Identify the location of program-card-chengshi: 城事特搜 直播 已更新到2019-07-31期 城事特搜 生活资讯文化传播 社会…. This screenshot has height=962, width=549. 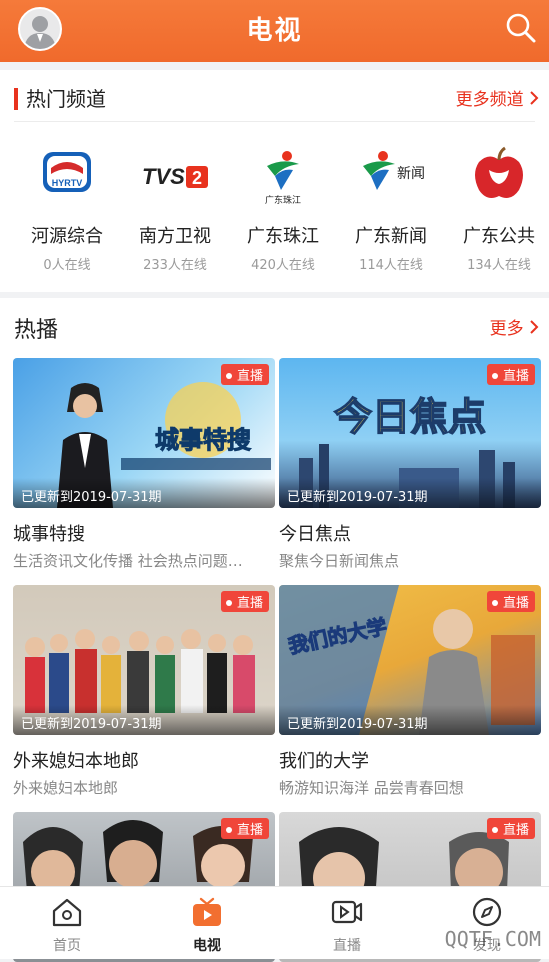
(144, 464).